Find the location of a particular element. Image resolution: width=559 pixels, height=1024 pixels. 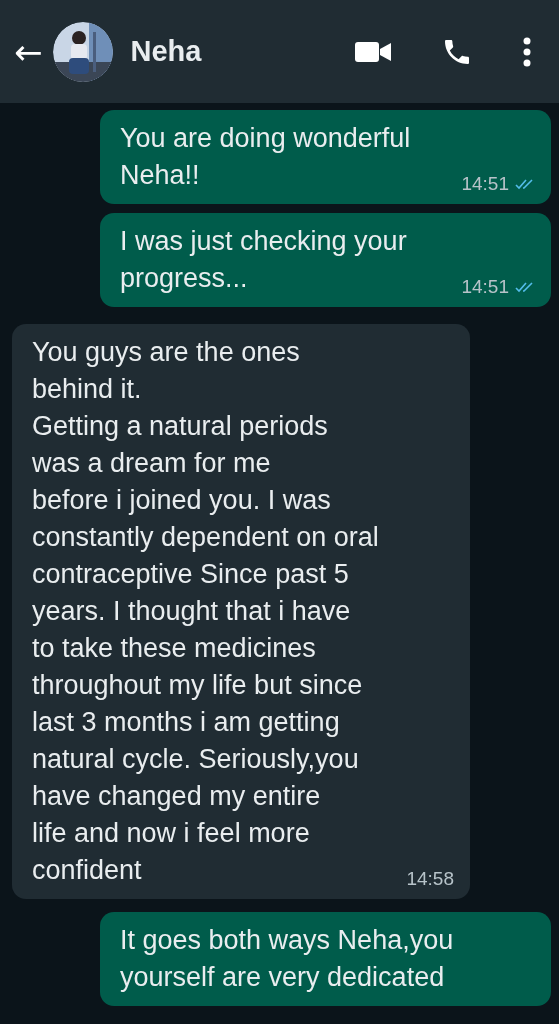

back-button: ← is located at coordinates (28, 51).